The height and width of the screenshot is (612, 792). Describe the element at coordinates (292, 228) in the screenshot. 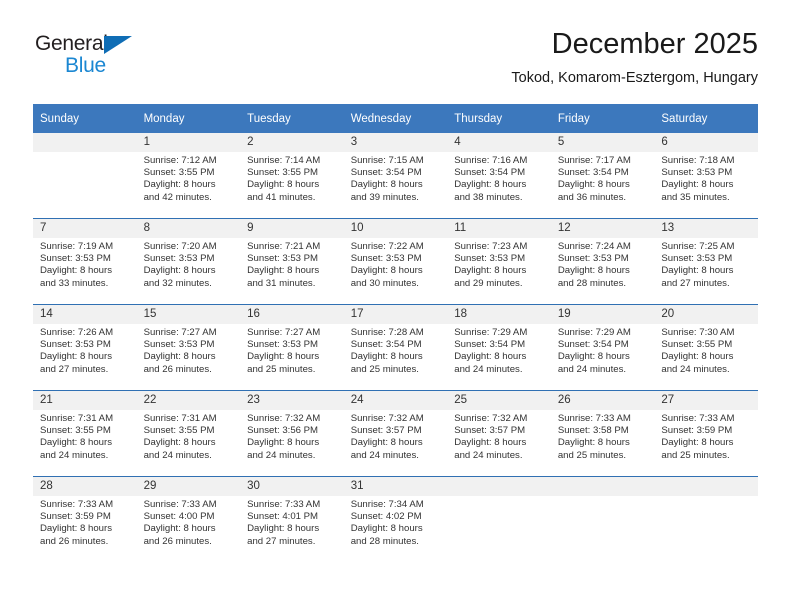

I see `day-number: 9` at that location.